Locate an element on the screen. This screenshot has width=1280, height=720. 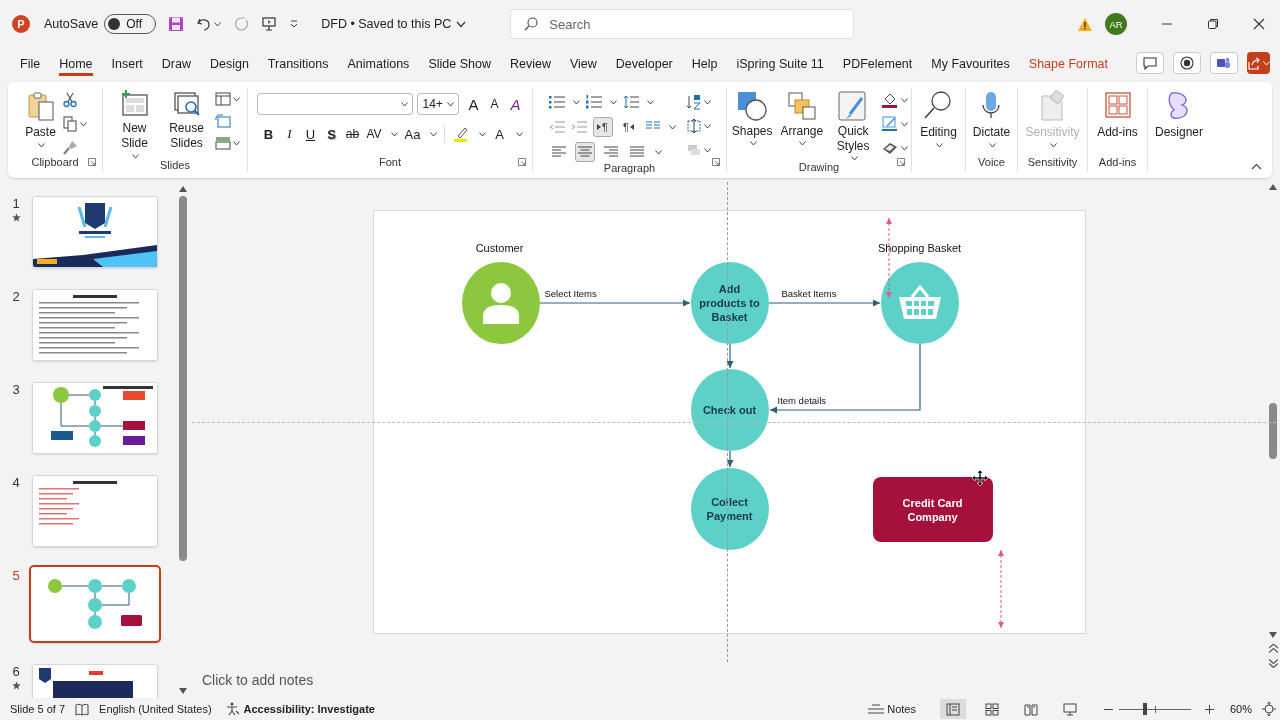
quick-styles-button: Quick Styles is located at coordinates (853, 125).